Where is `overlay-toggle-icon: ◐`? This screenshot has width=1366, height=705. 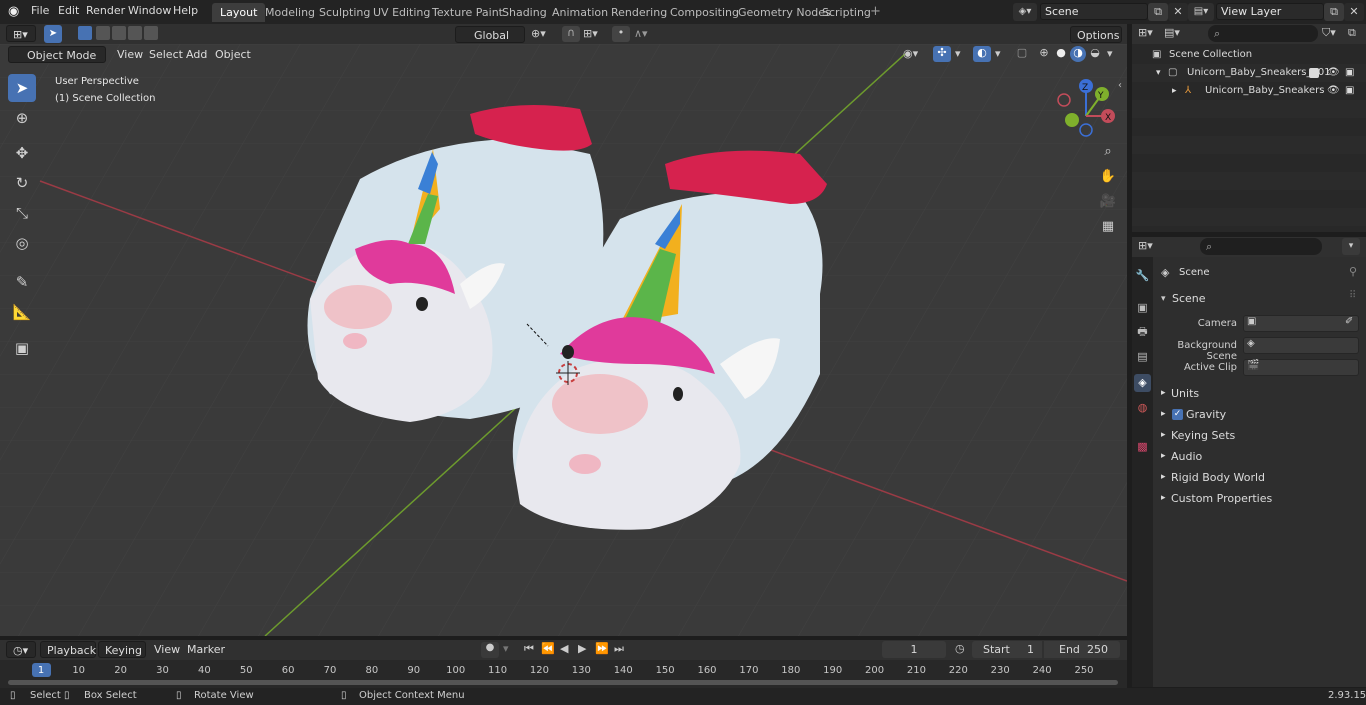
overlay-toggle-icon: ◐ is located at coordinates (982, 54).